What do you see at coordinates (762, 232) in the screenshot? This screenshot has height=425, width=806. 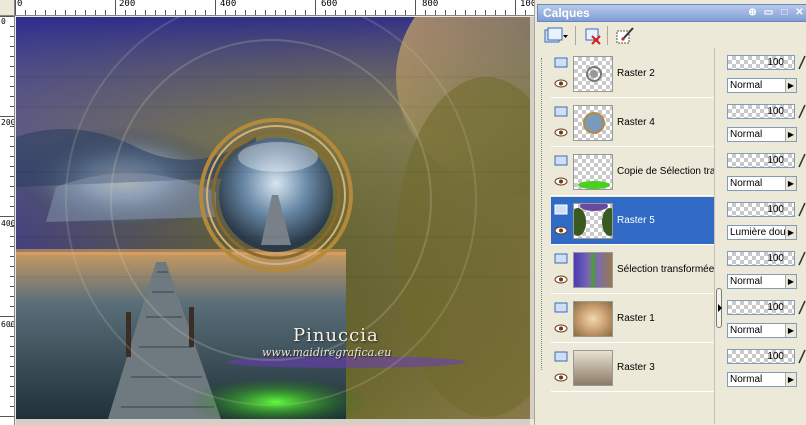 I see `blend-mode-select: Lumière douce ▶` at bounding box center [762, 232].